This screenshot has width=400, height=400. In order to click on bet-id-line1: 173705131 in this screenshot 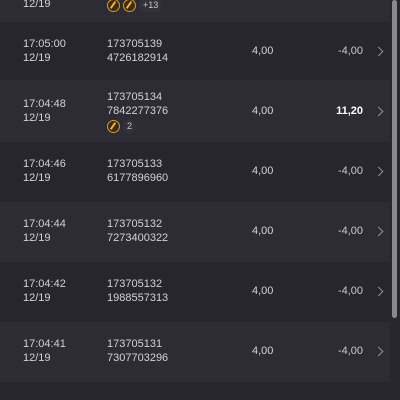, I will do `click(135, 344)`.